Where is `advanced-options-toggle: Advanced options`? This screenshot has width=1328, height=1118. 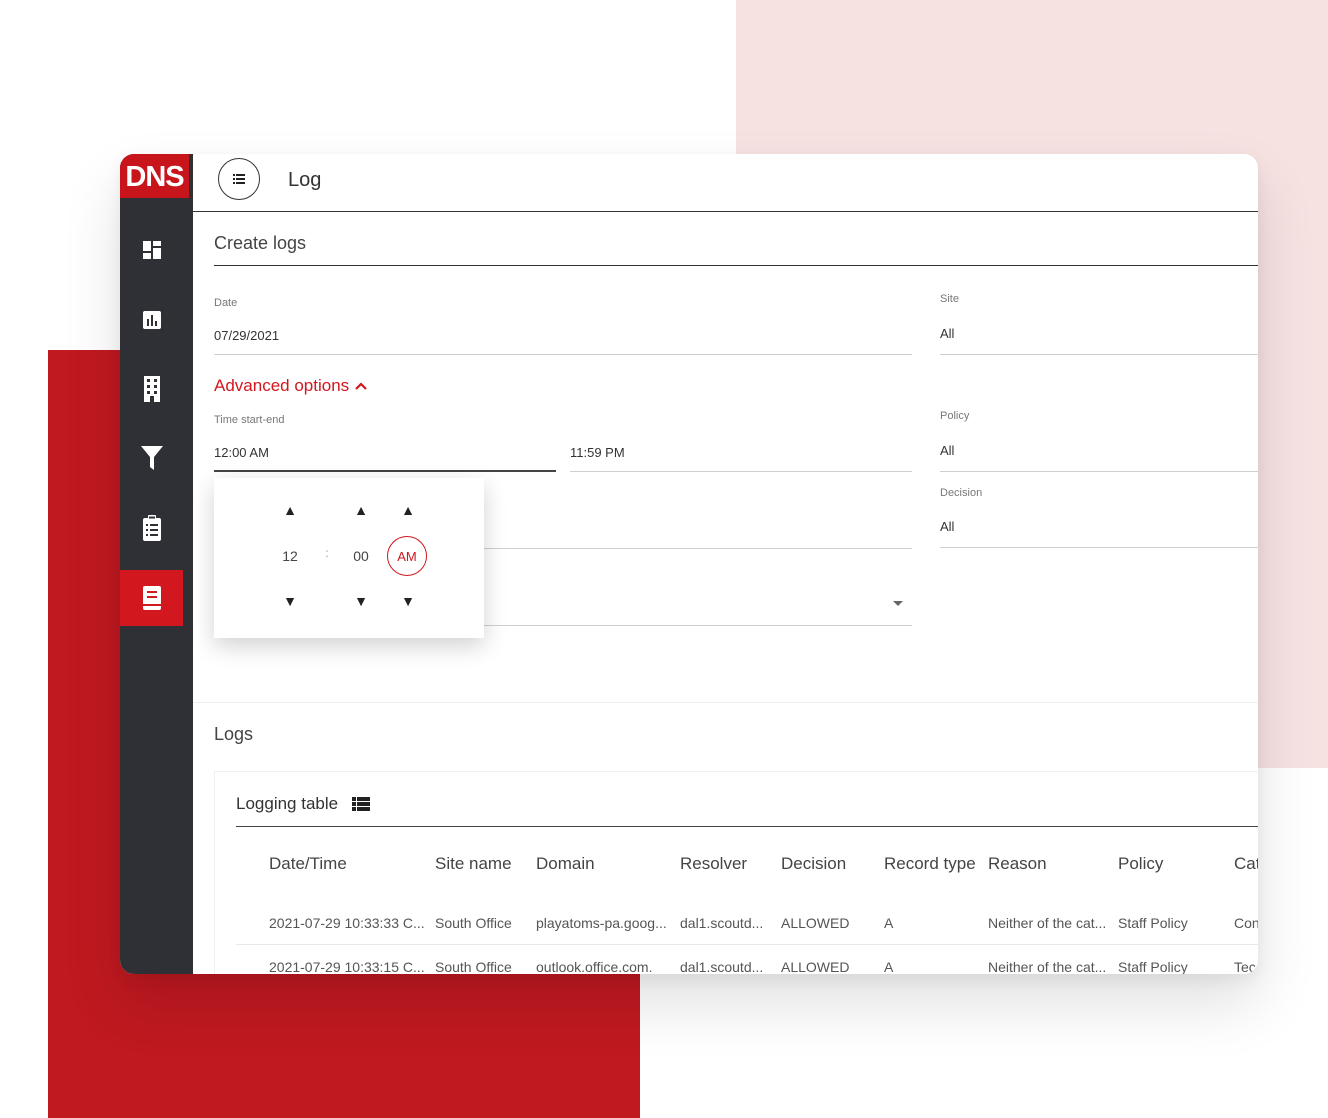
advanced-options-toggle: Advanced options is located at coordinates (290, 386).